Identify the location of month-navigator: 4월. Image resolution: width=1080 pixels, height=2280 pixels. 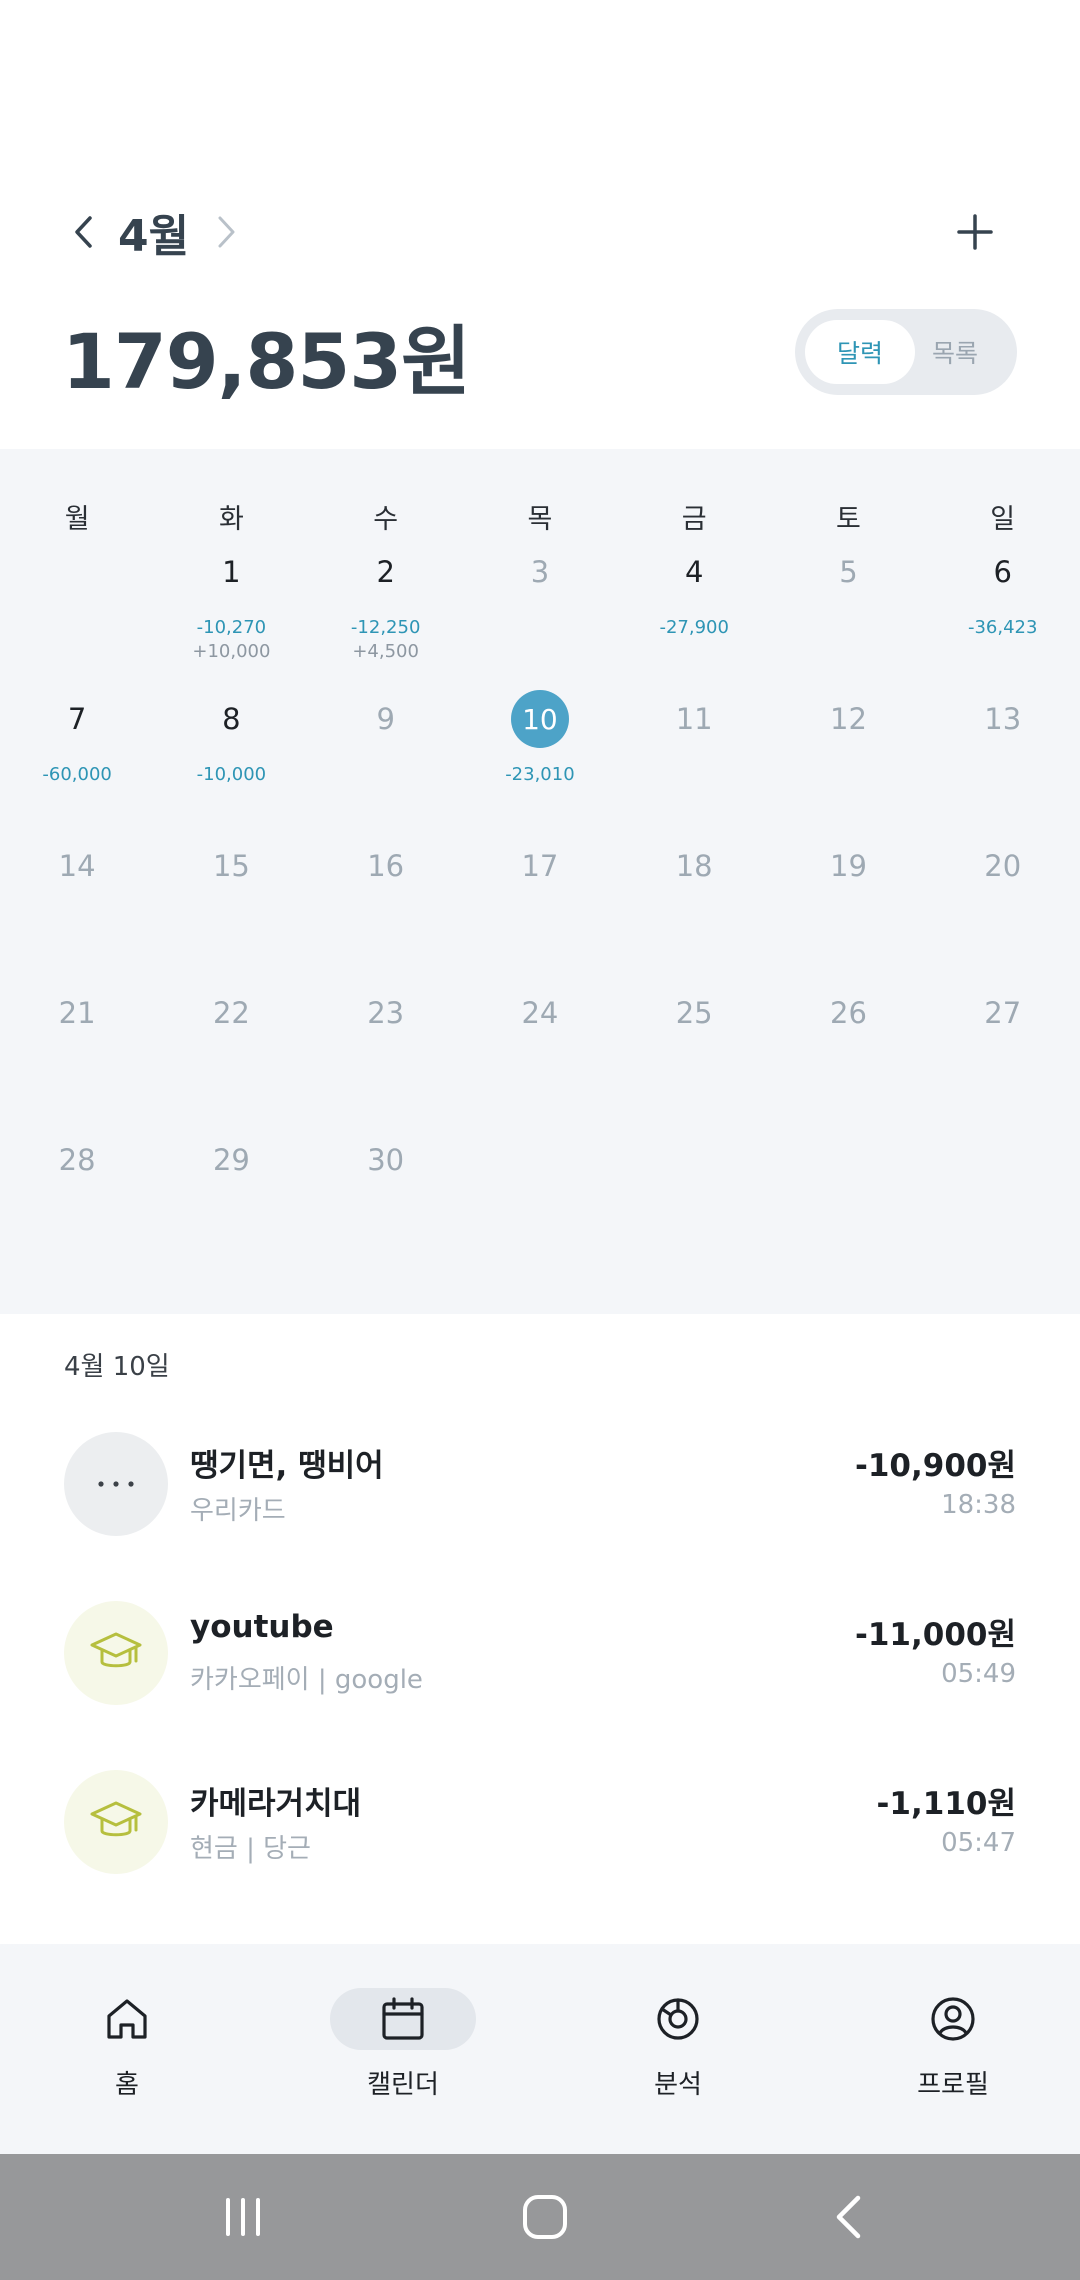
(154, 232).